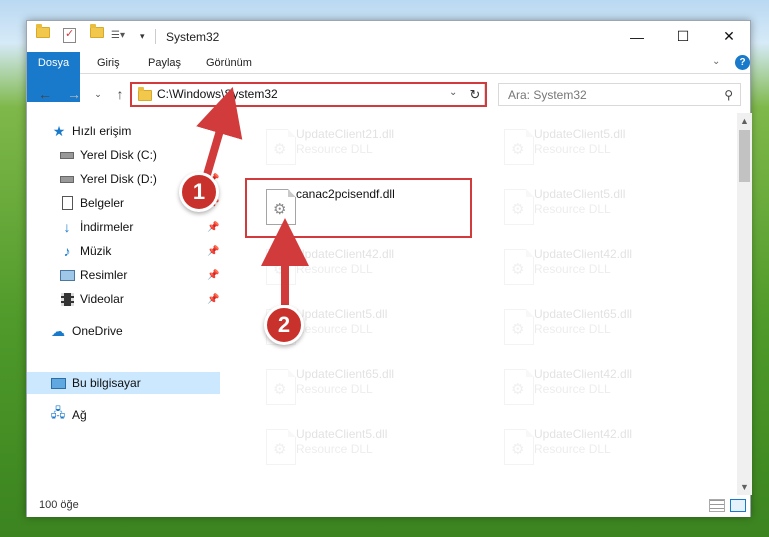 Image resolution: width=769 pixels, height=537 pixels. I want to click on step-1-badge: 1, so click(199, 192).